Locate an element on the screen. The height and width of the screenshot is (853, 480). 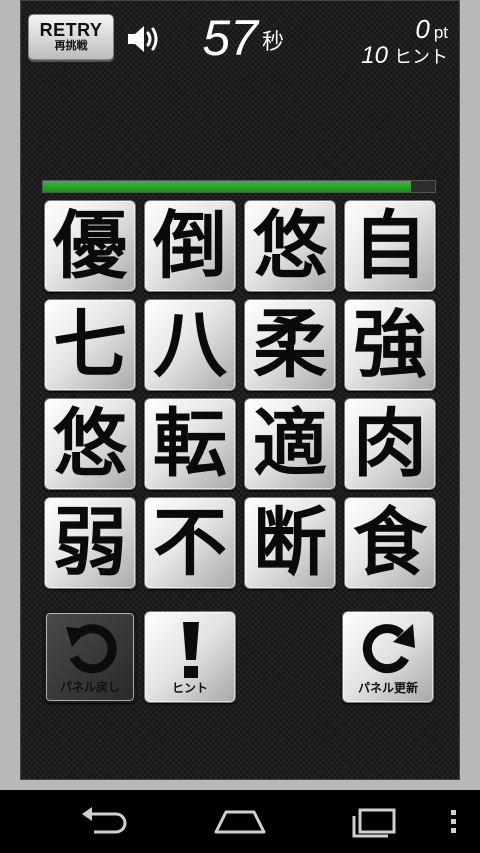
kanji-tile: 適 is located at coordinates (290, 444).